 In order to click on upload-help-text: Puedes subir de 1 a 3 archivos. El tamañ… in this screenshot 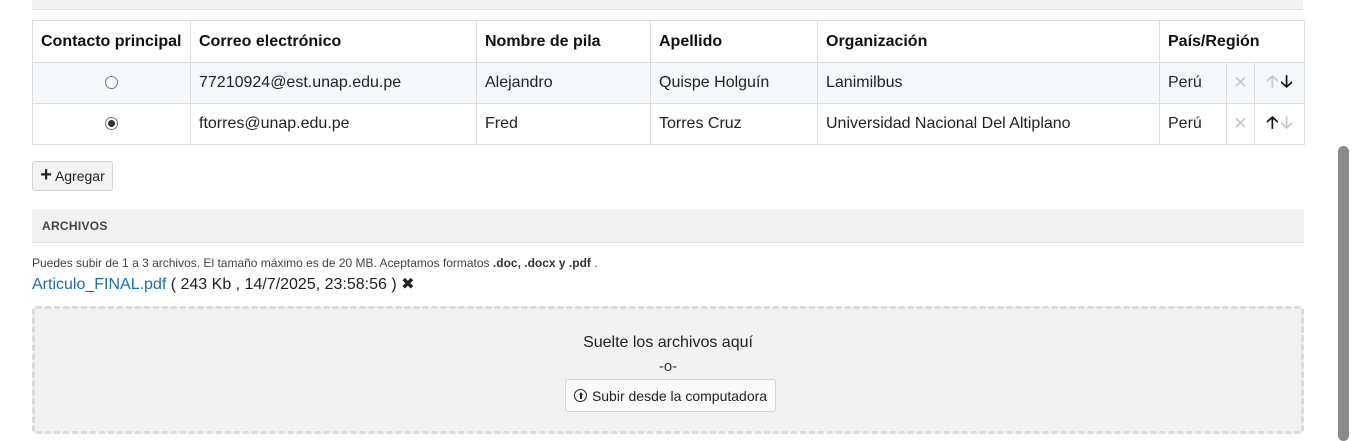, I will do `click(315, 263)`.